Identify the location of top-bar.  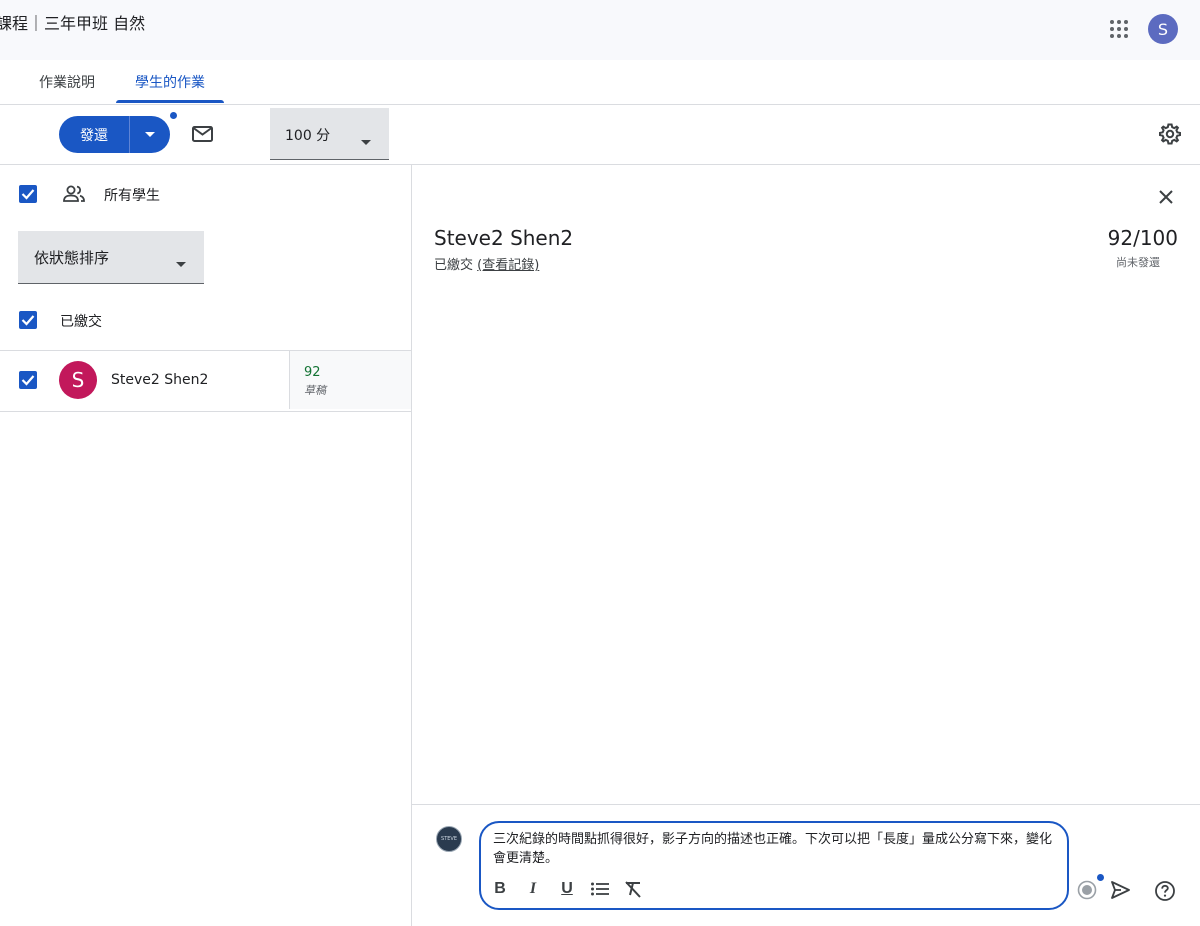
(600, 30).